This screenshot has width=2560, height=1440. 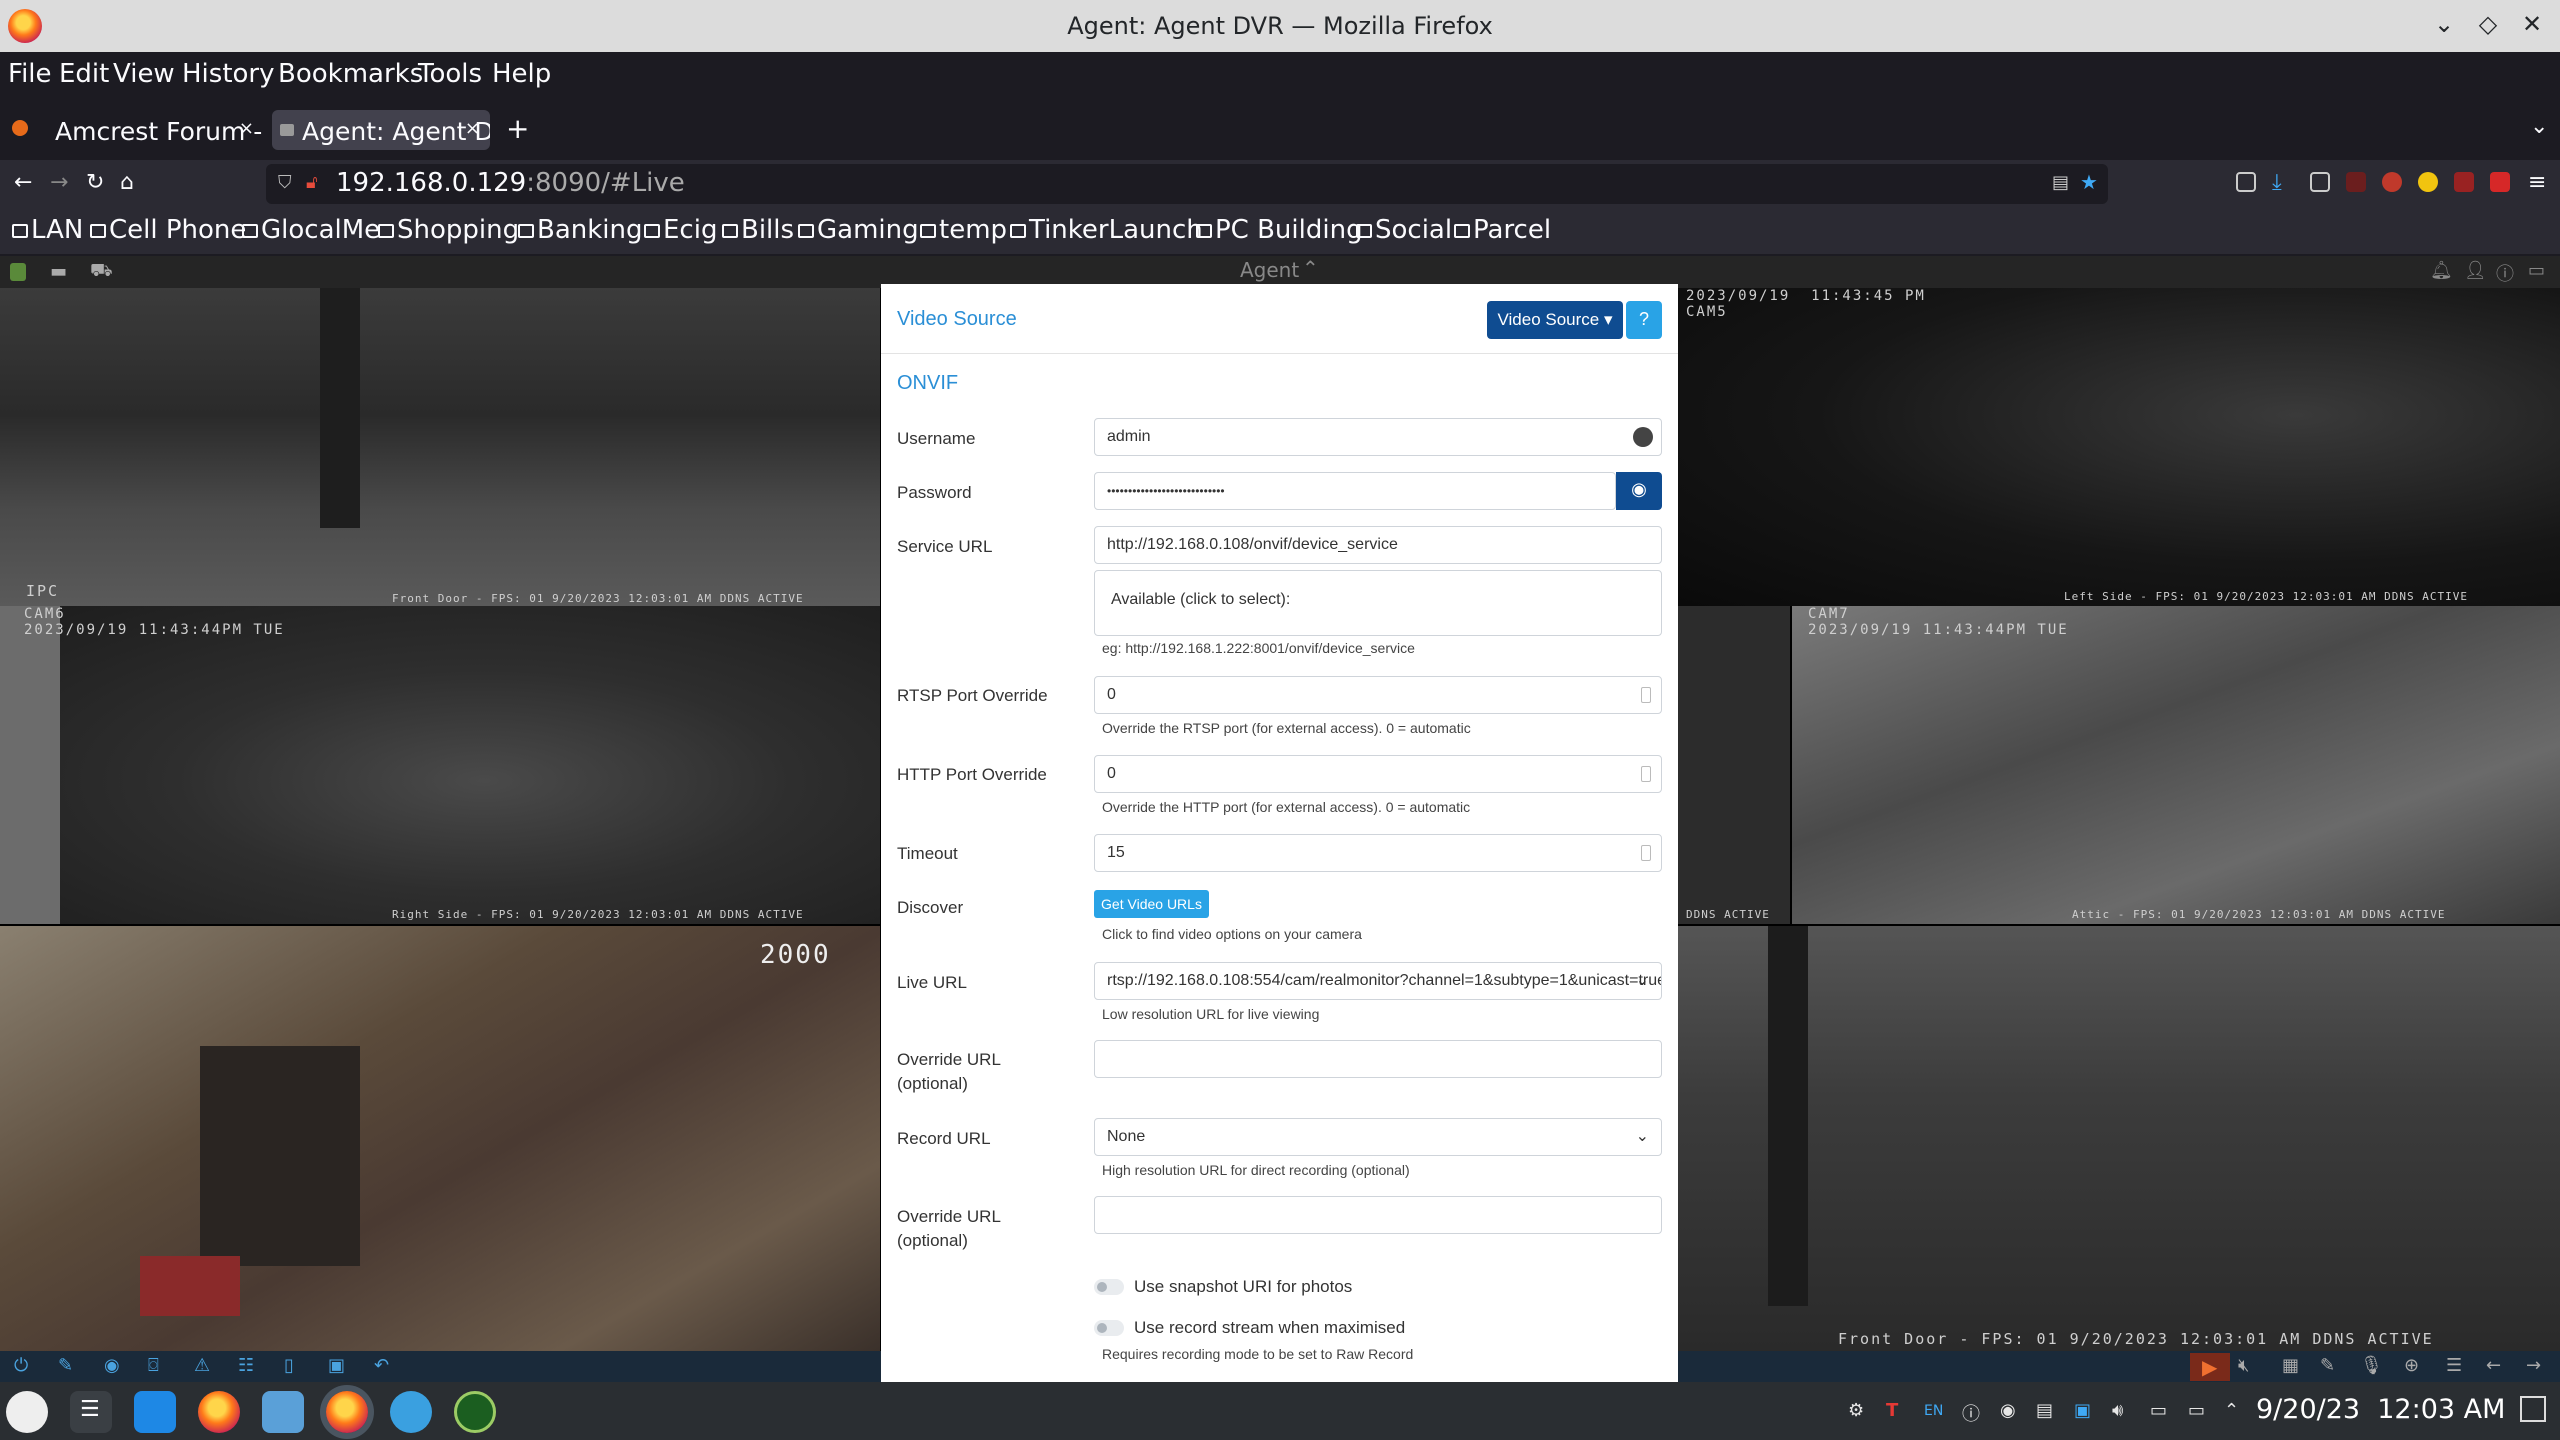 What do you see at coordinates (2380, 1409) in the screenshot?
I see `clock: 9/20/23 12:03 AM` at bounding box center [2380, 1409].